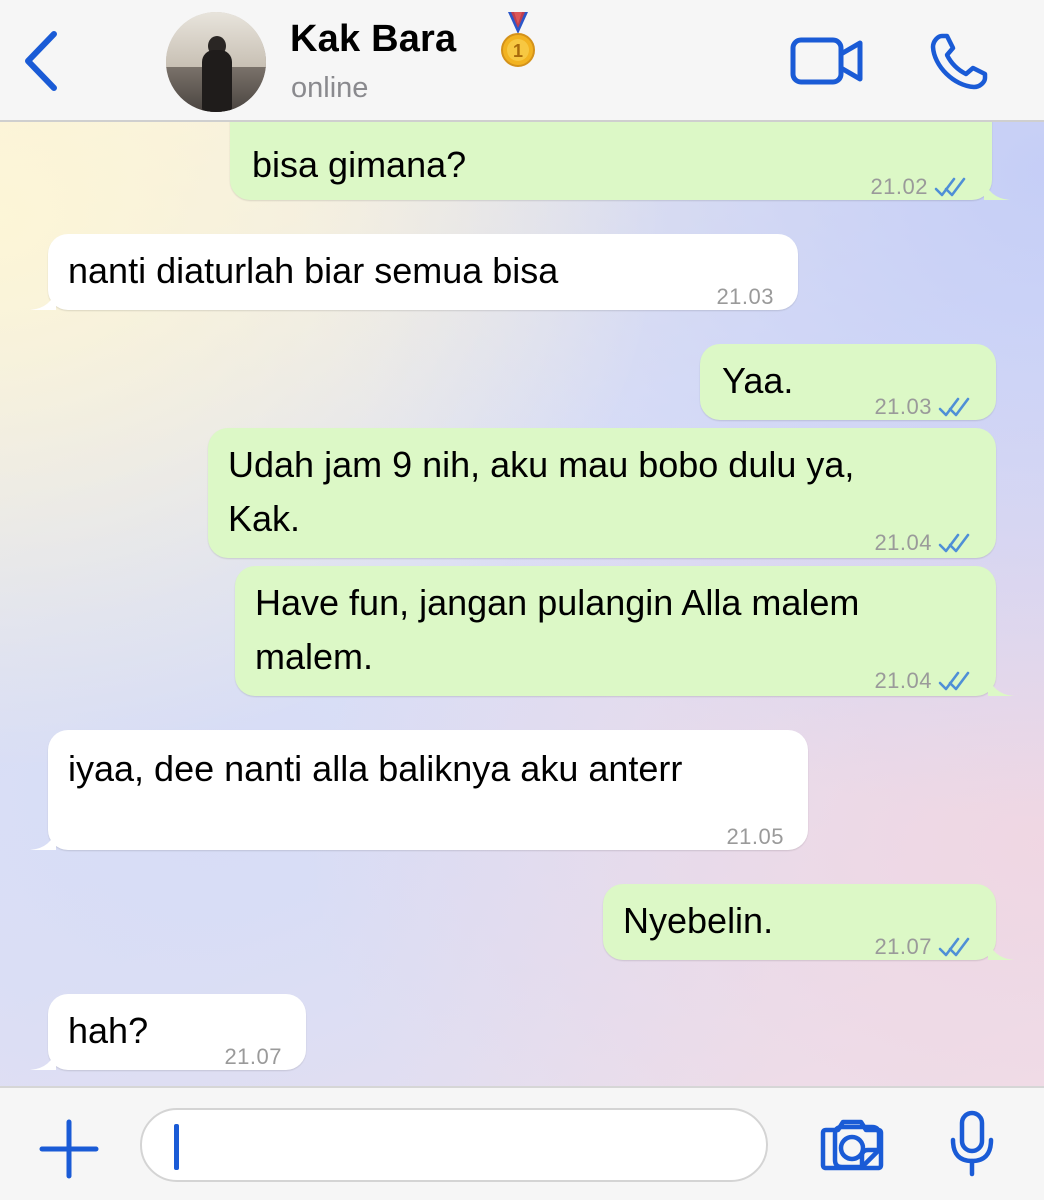  I want to click on video-call-button, so click(827, 61).